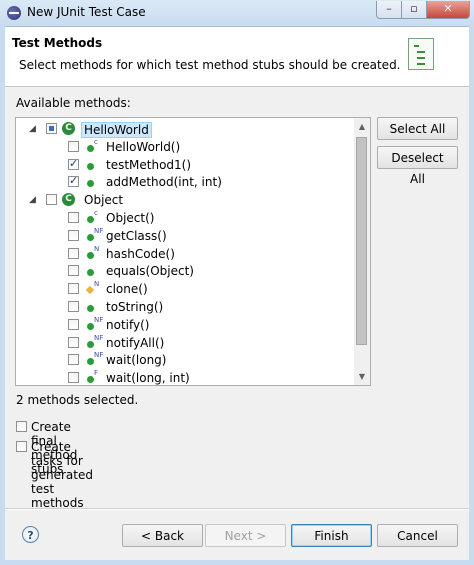 This screenshot has width=474, height=565. Describe the element at coordinates (186, 308) in the screenshot. I see `tree-method-node: toString()` at that location.